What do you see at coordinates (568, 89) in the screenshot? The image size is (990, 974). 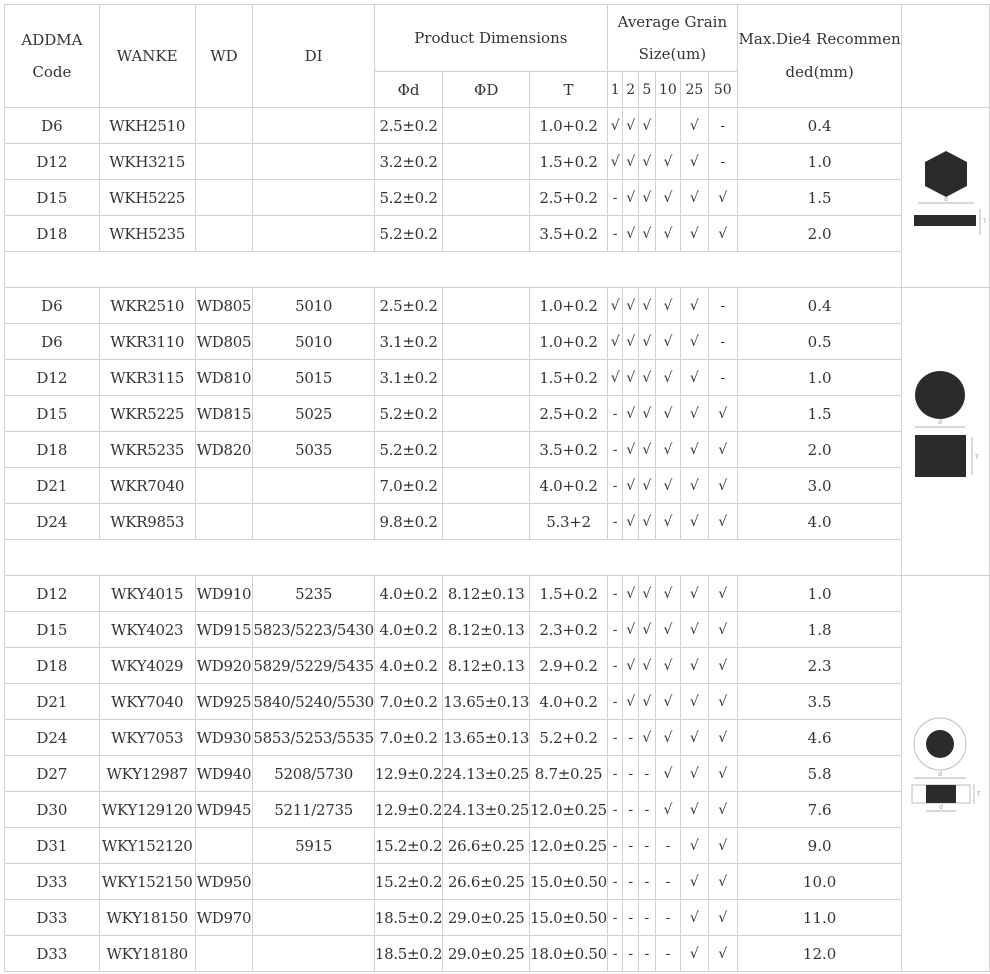 I see `header-t: T` at bounding box center [568, 89].